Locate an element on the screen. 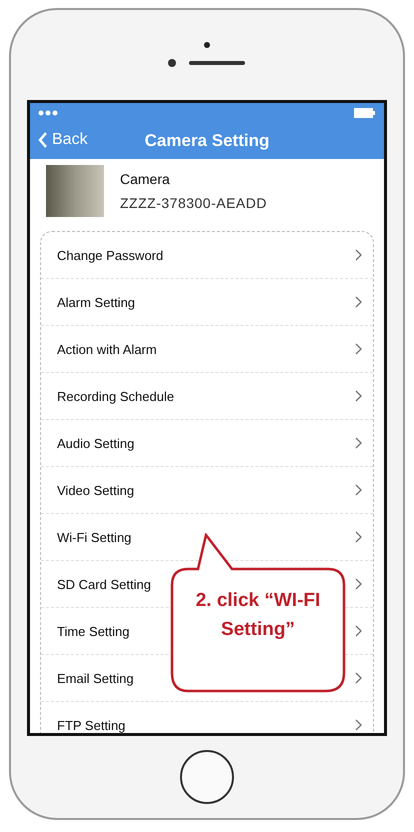 The height and width of the screenshot is (832, 414). photo-placeholder is located at coordinates (75, 191).